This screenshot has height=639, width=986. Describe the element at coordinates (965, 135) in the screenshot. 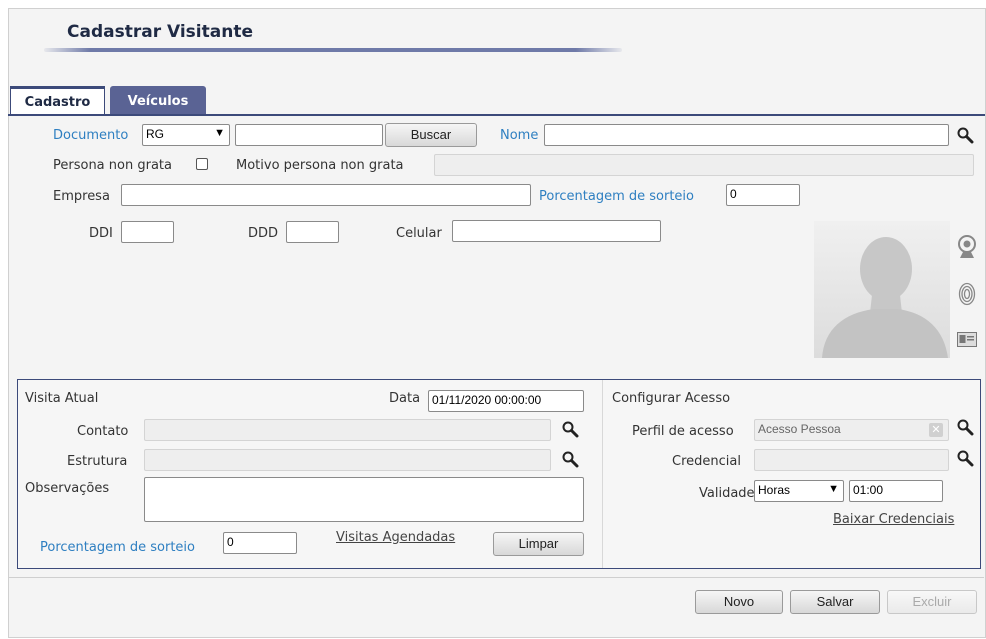

I see `search-icon` at that location.